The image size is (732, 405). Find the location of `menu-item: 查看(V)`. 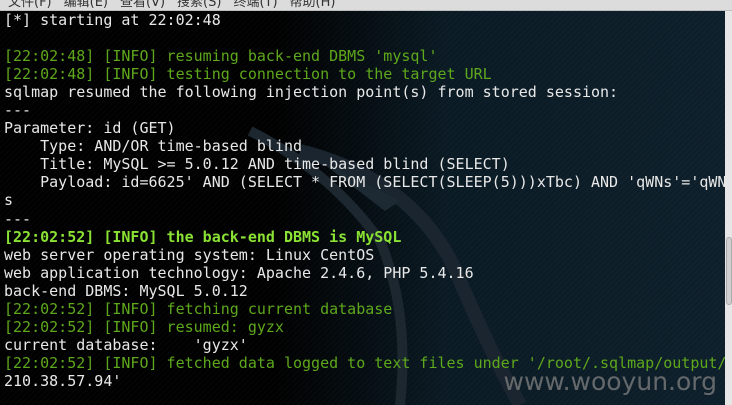

menu-item: 查看(V) is located at coordinates (142, 5).